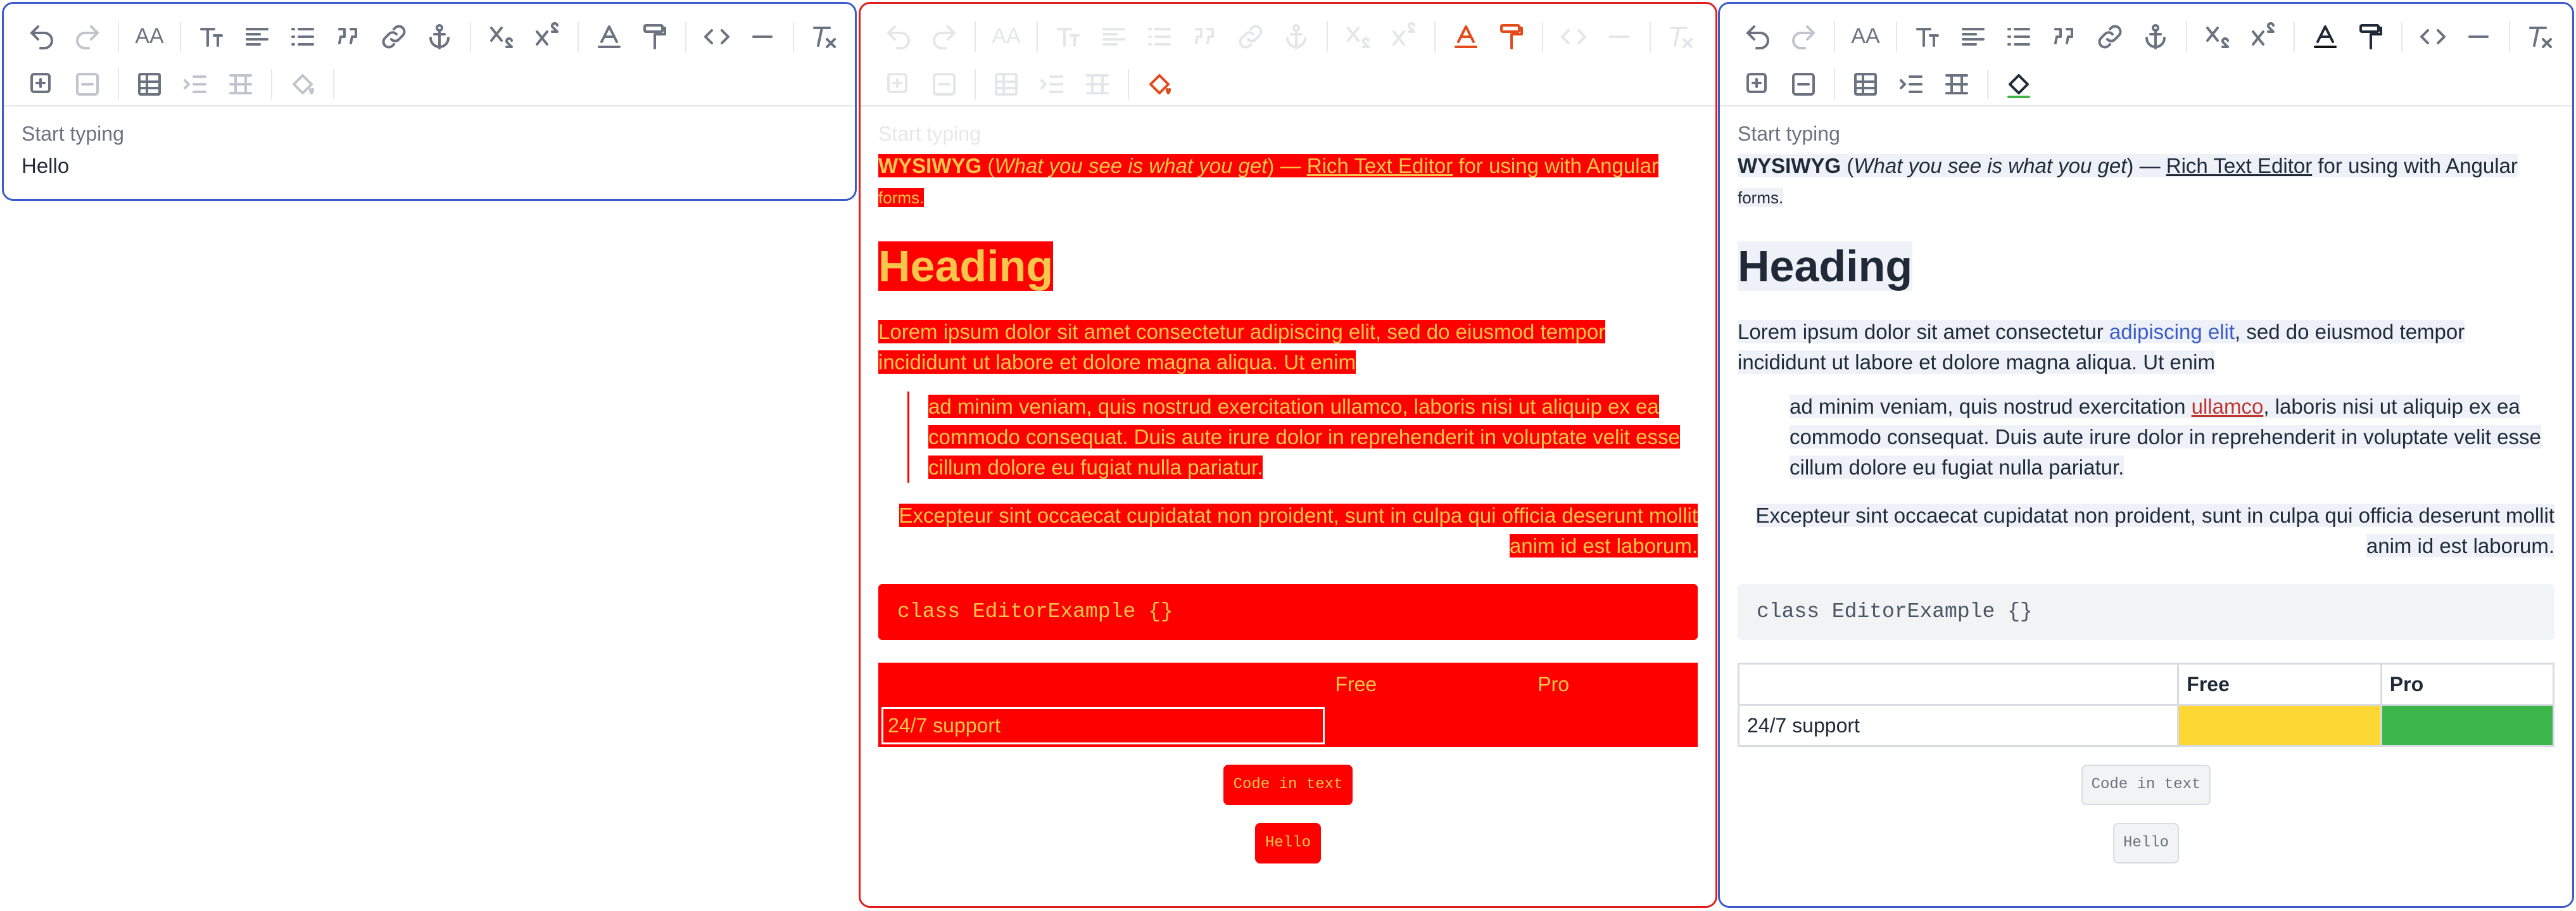 The height and width of the screenshot is (911, 2576). I want to click on table-row: Free Pro, so click(1288, 685).